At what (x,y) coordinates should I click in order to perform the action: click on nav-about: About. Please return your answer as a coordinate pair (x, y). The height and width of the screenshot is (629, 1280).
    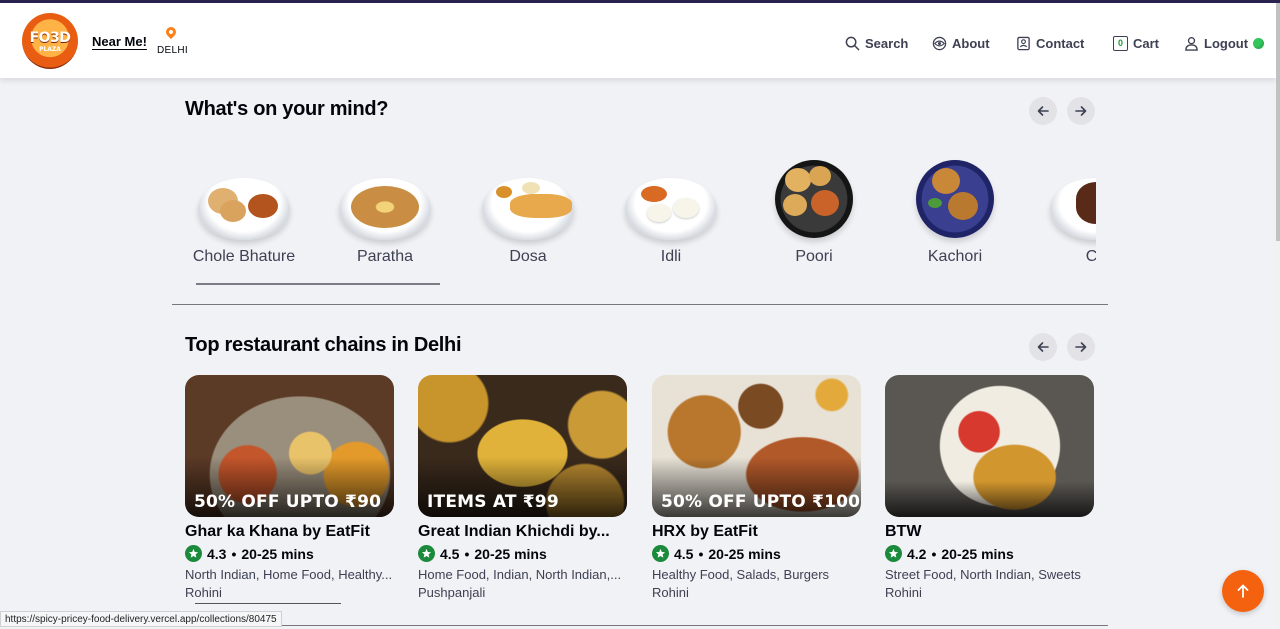
    Looking at the image, I should click on (961, 43).